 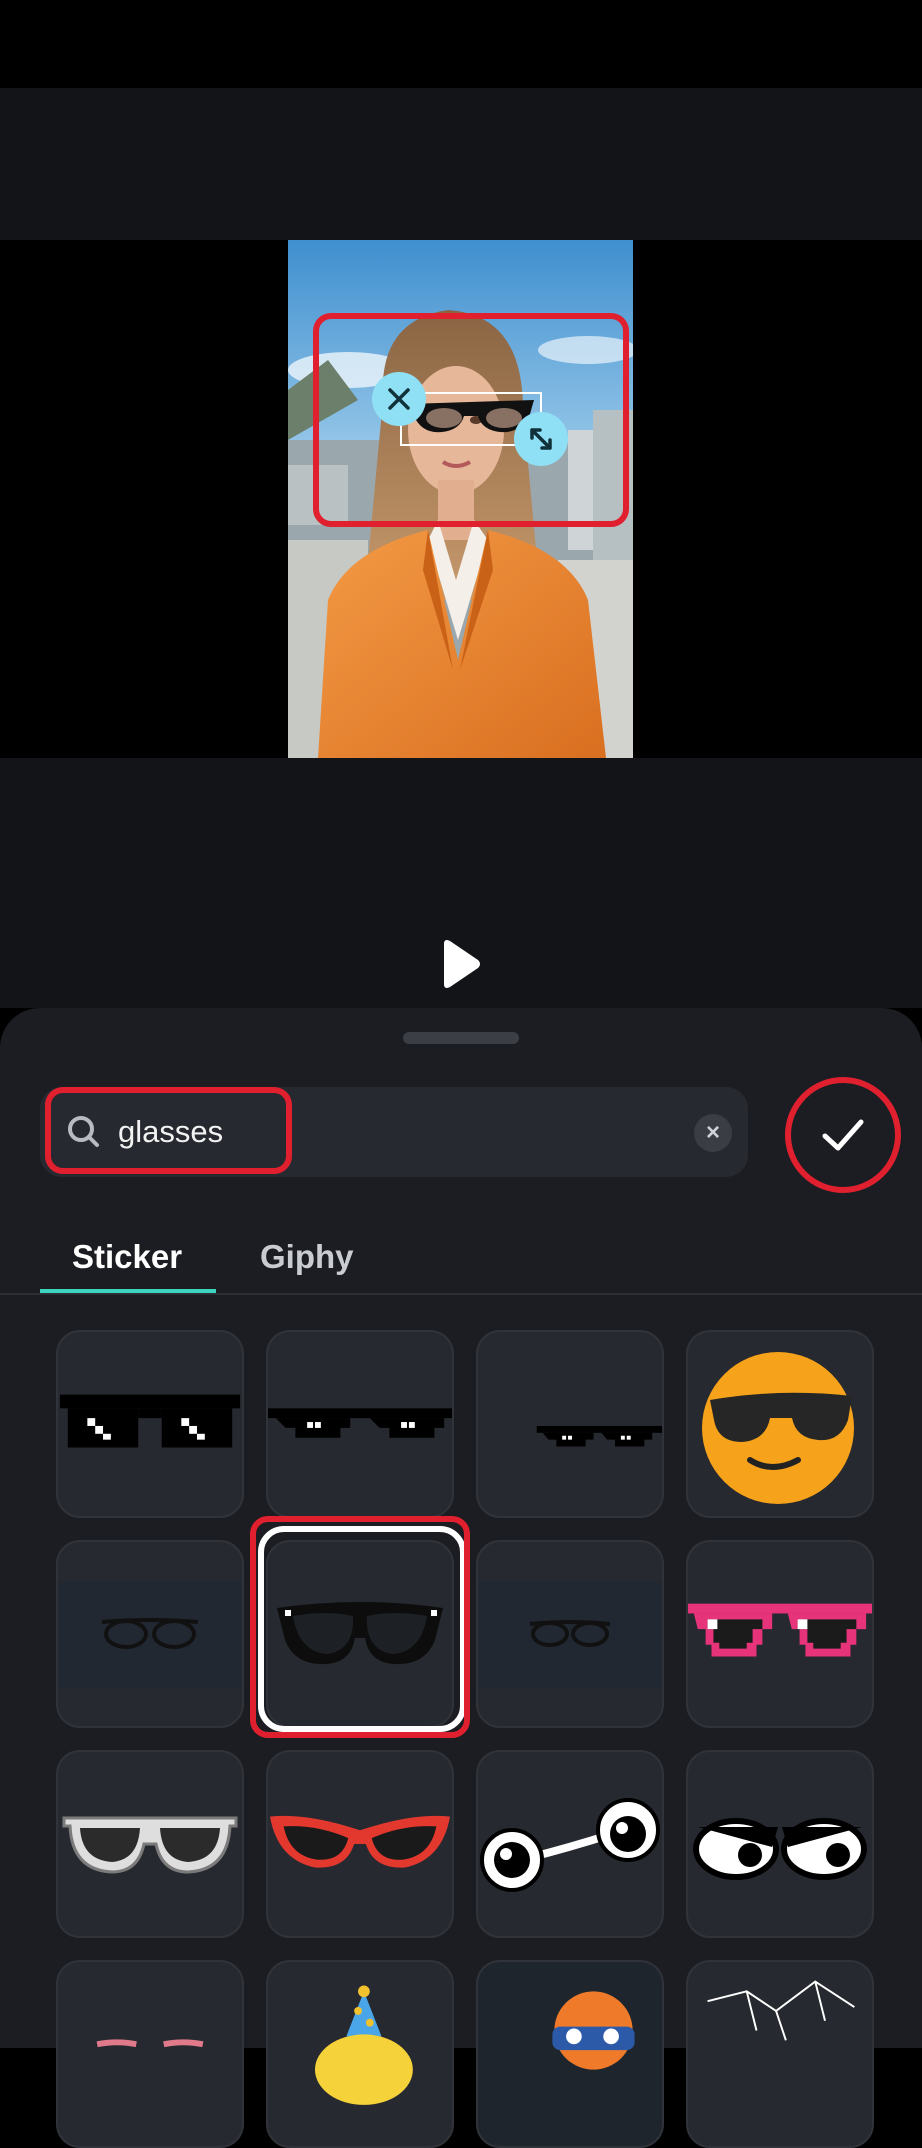 What do you see at coordinates (150, 2043) in the screenshot?
I see `pink-glasses-icon` at bounding box center [150, 2043].